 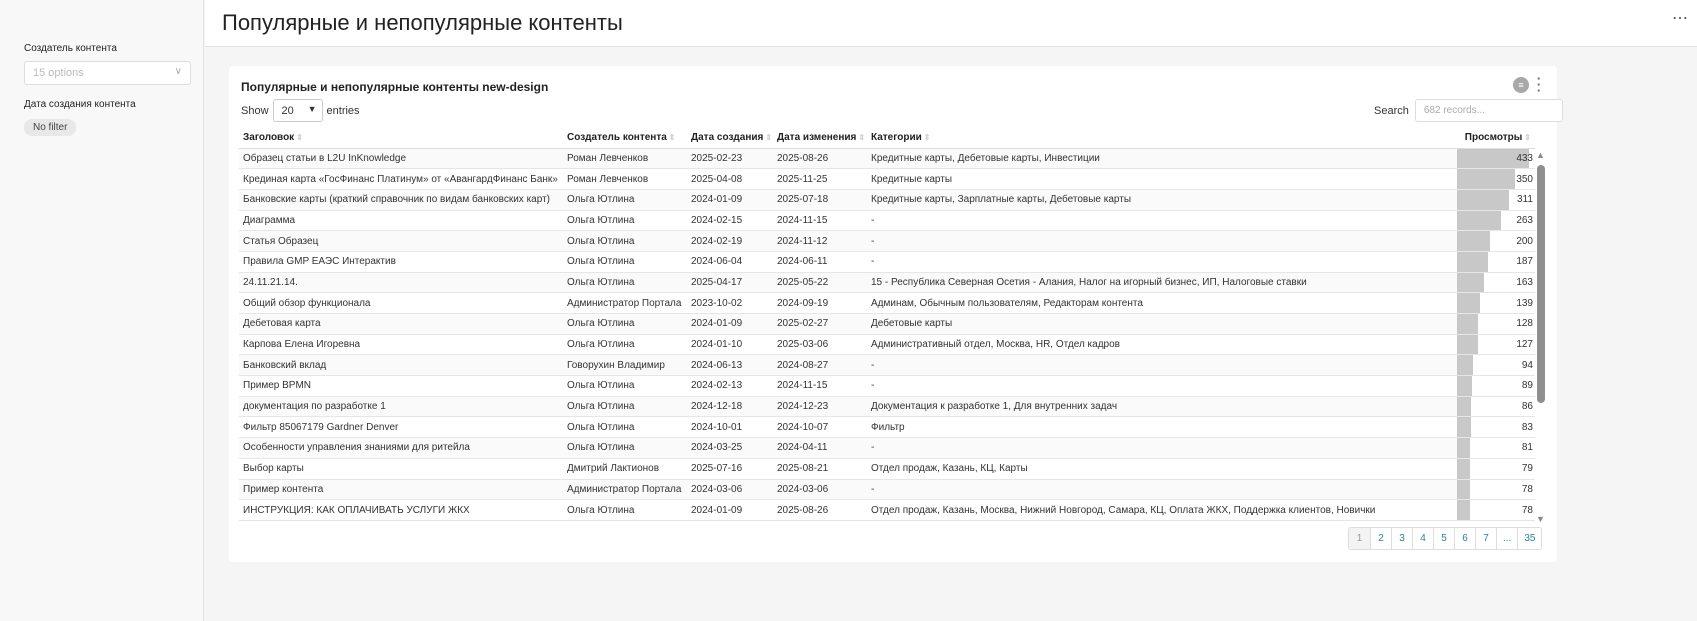 What do you see at coordinates (297, 110) in the screenshot?
I see `page-size-select: 20 ▼` at bounding box center [297, 110].